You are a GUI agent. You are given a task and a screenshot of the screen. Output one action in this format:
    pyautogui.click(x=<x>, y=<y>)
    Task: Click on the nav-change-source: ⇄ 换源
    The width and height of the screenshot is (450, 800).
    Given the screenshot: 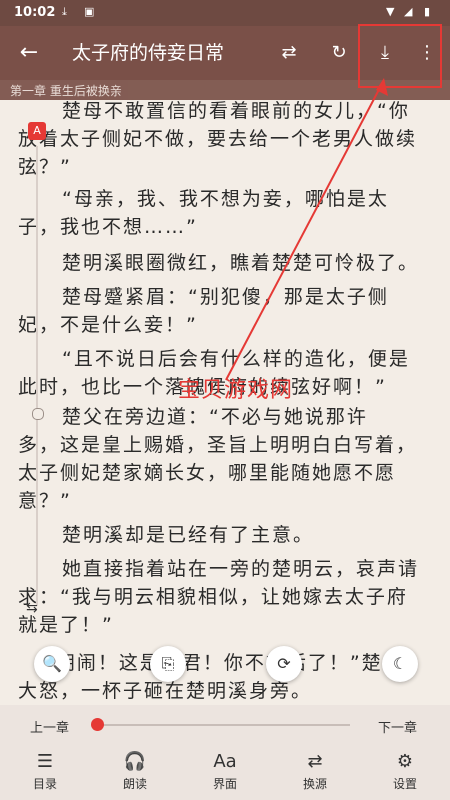 What is the action you would take?
    pyautogui.click(x=315, y=774)
    